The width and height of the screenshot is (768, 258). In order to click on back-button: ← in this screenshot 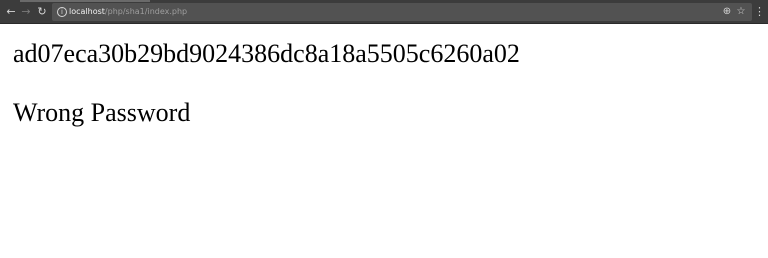, I will do `click(11, 12)`.